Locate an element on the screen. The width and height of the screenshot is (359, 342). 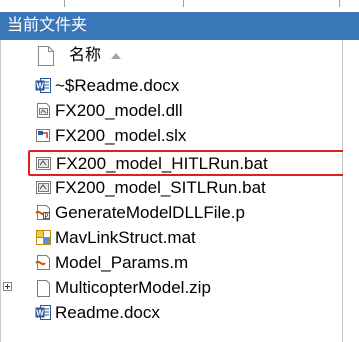
file-row: W Readme.docx is located at coordinates (171, 312).